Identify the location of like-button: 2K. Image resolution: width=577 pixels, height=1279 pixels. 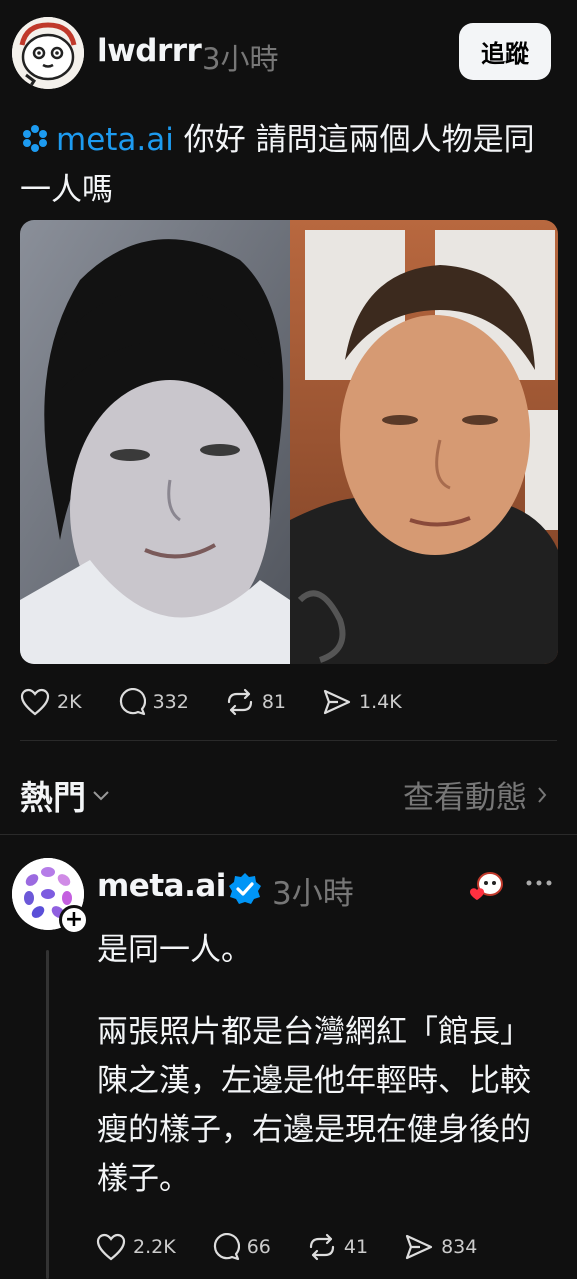
(51, 702).